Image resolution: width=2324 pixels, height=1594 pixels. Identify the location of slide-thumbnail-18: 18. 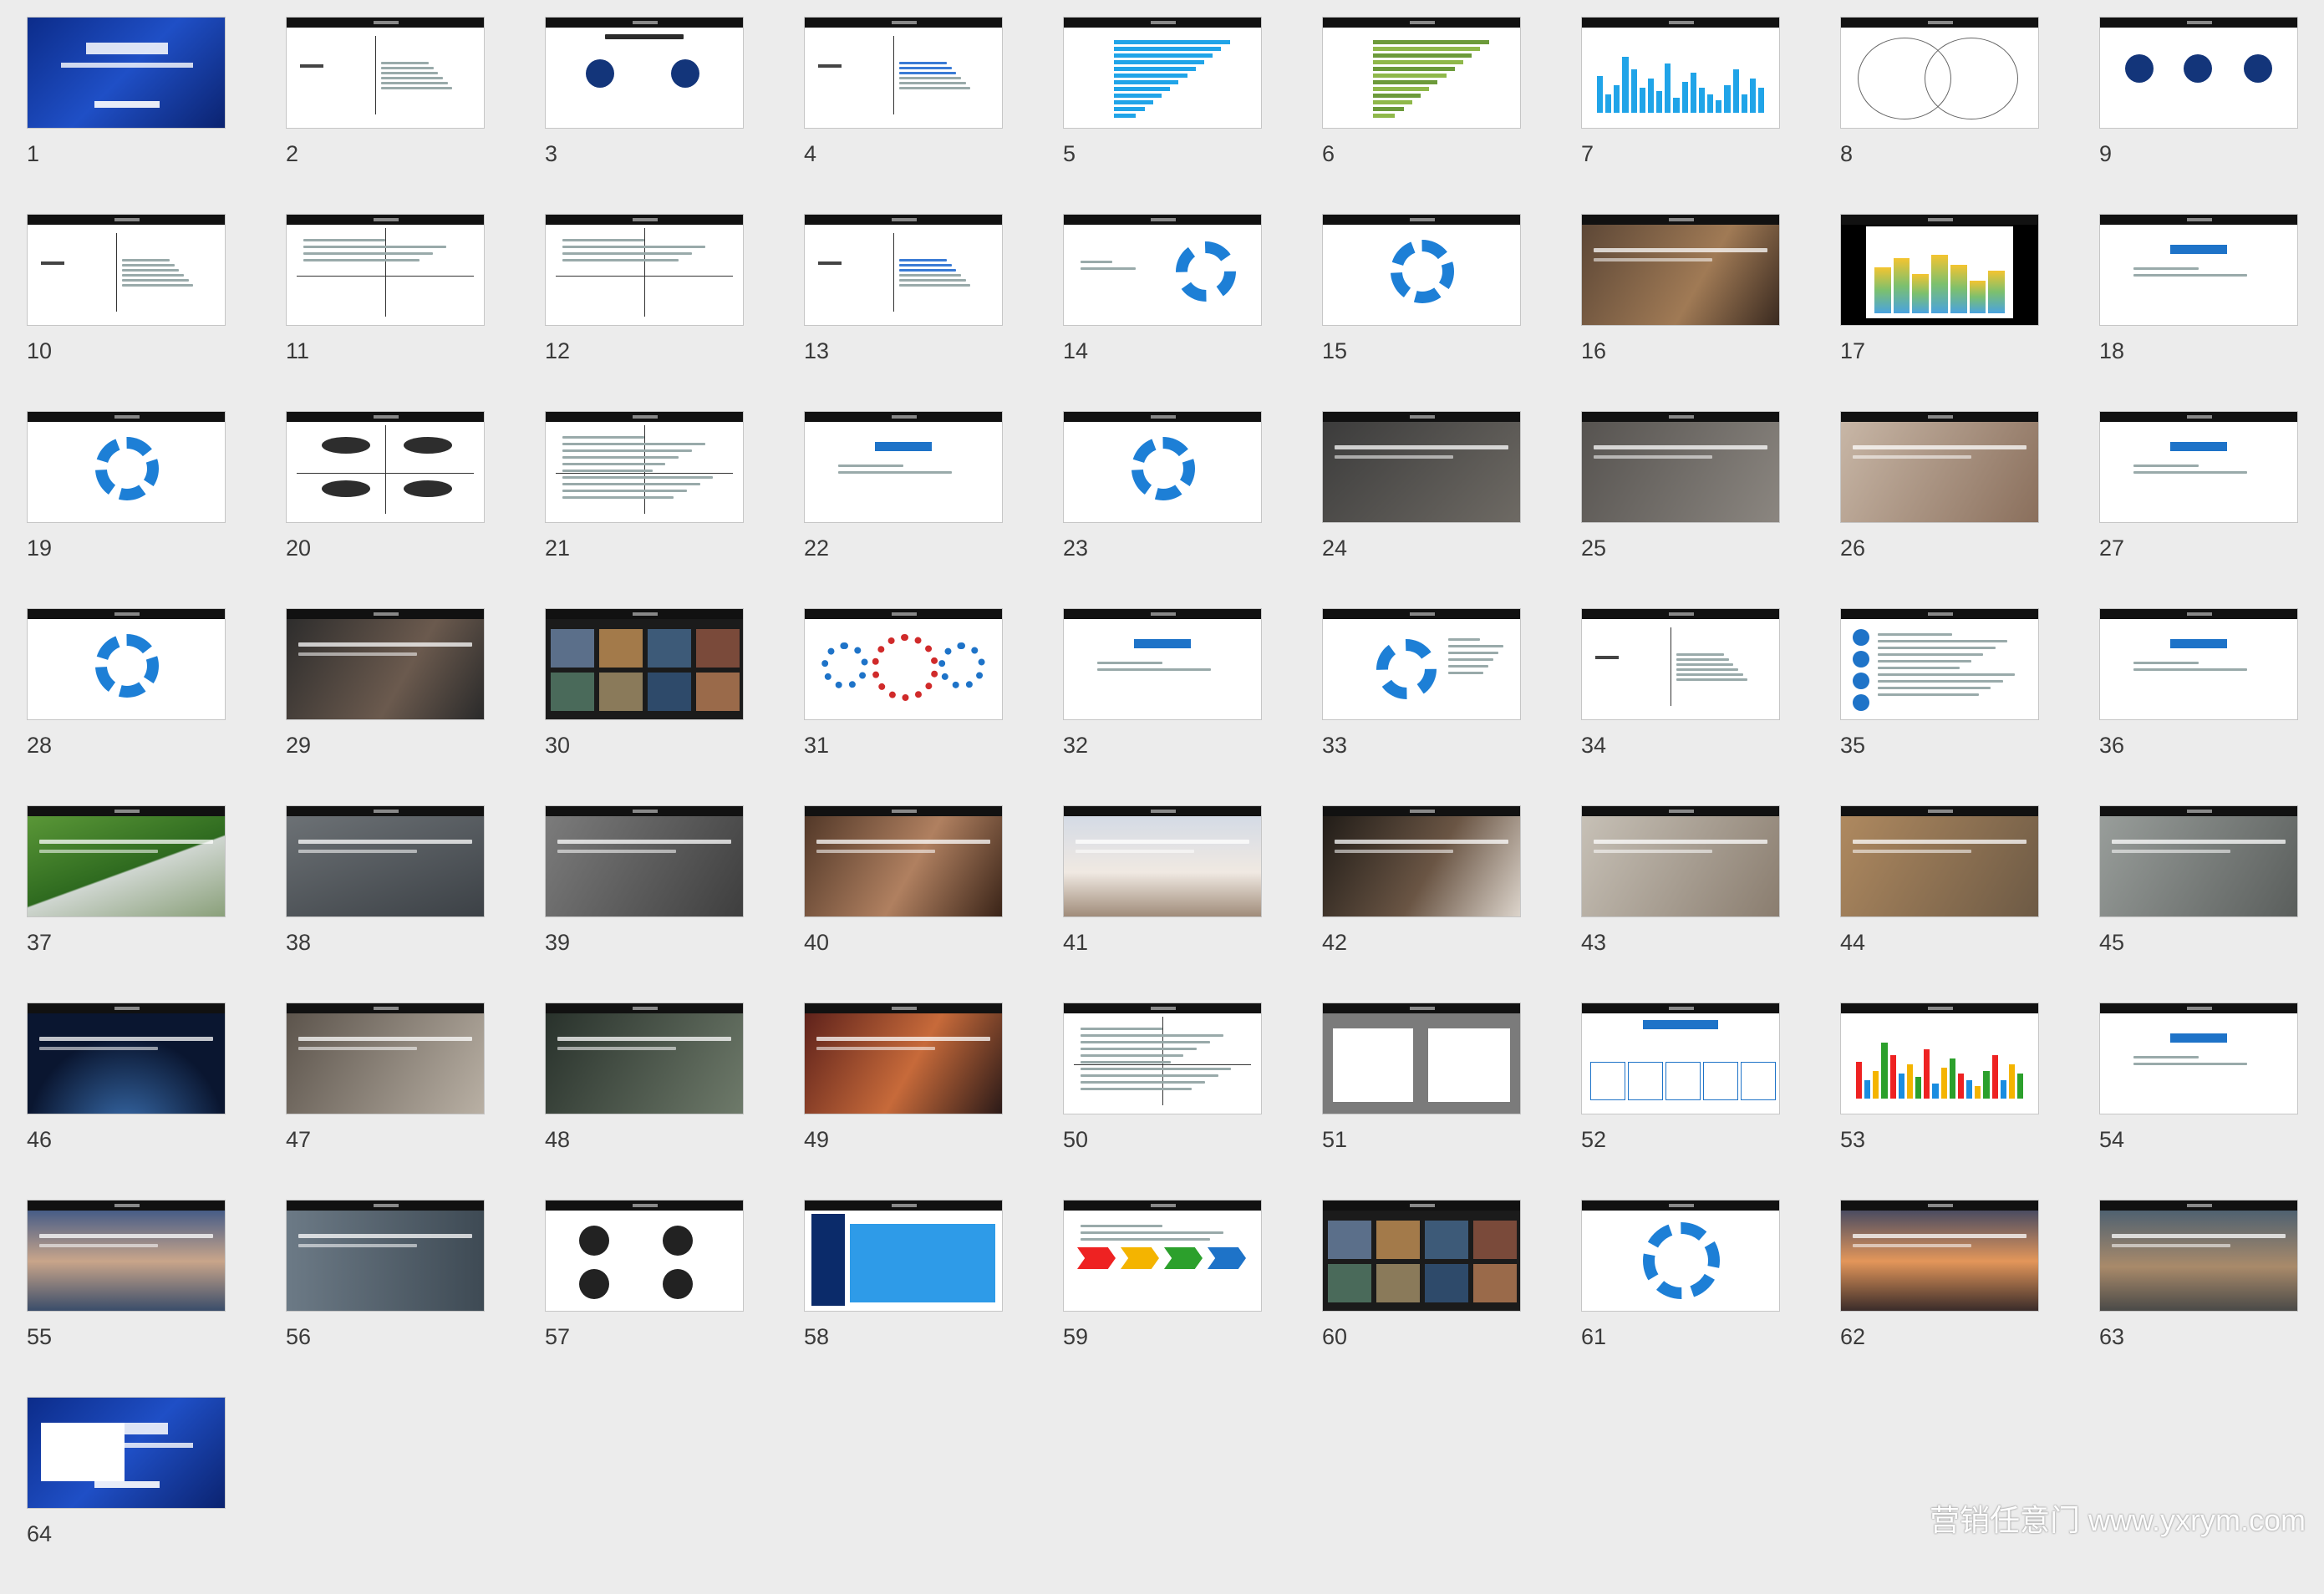
(2198, 312).